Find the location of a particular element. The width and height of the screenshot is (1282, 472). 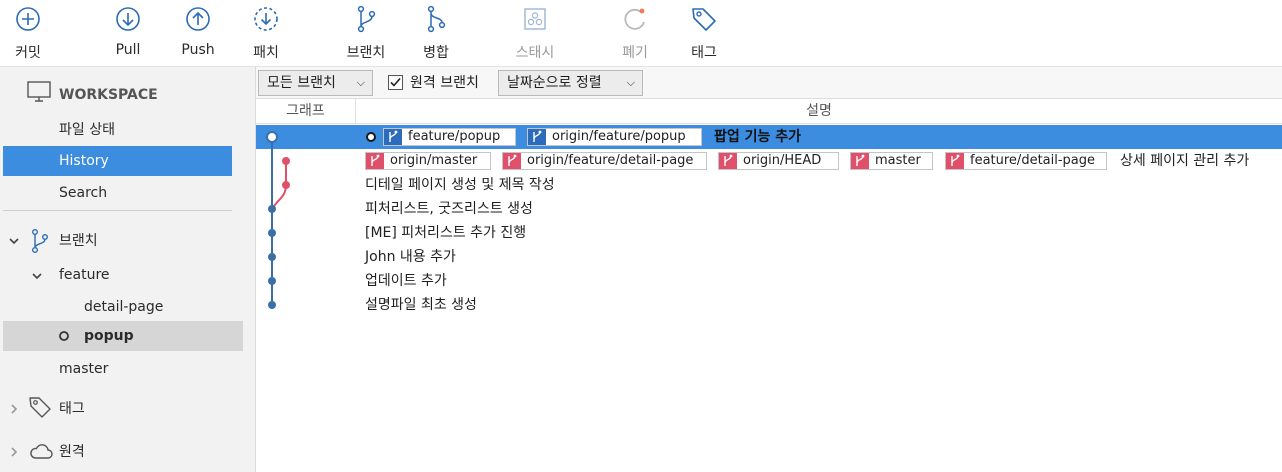

stash-button: 스태시 is located at coordinates (535, 34).